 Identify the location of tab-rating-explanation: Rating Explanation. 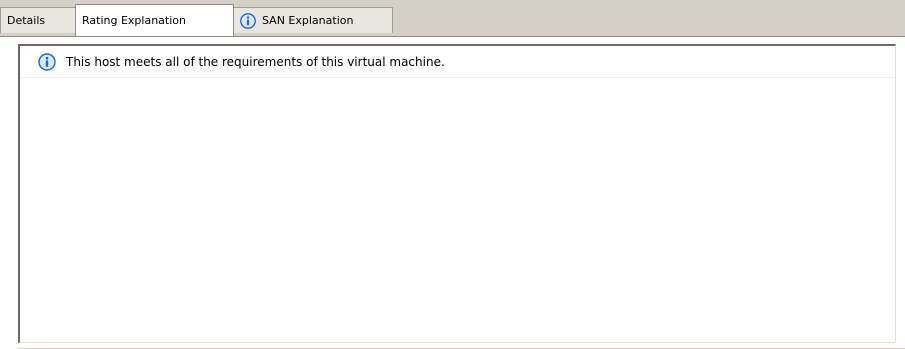
(154, 20).